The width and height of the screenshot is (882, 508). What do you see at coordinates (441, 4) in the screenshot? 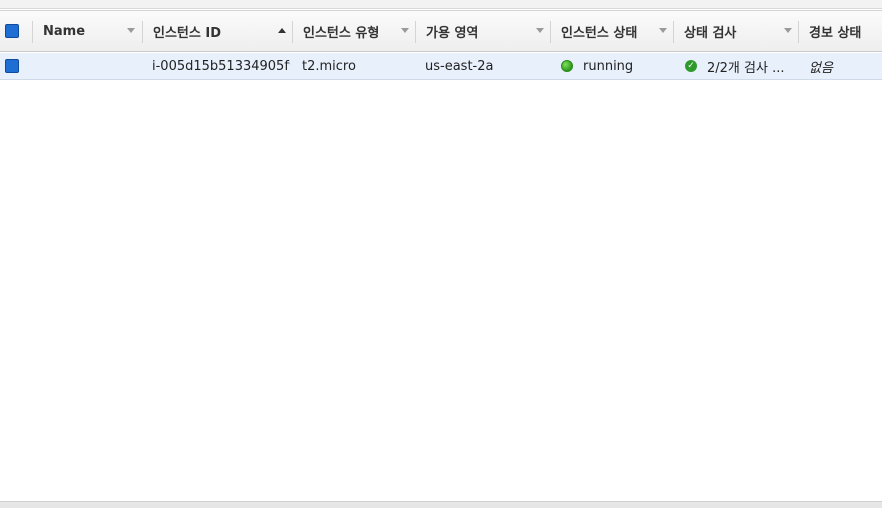
I see `top-strip` at bounding box center [441, 4].